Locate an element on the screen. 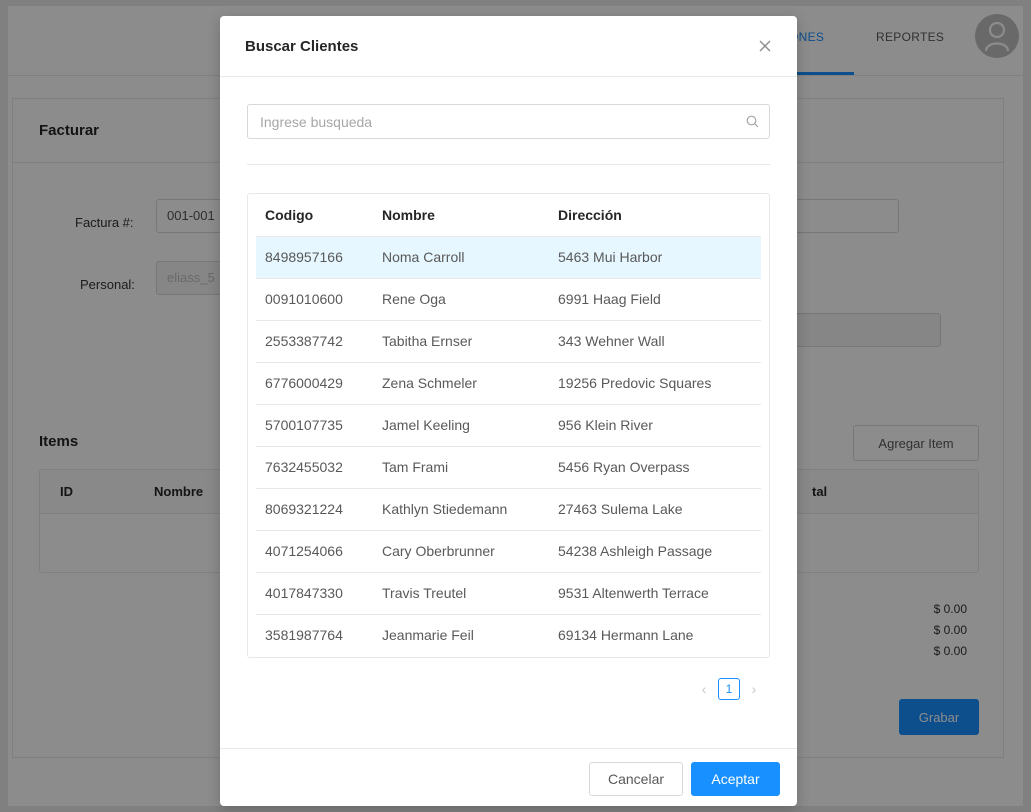 This screenshot has width=1031, height=812. cell-codigo: 5700107735 is located at coordinates (314, 424).